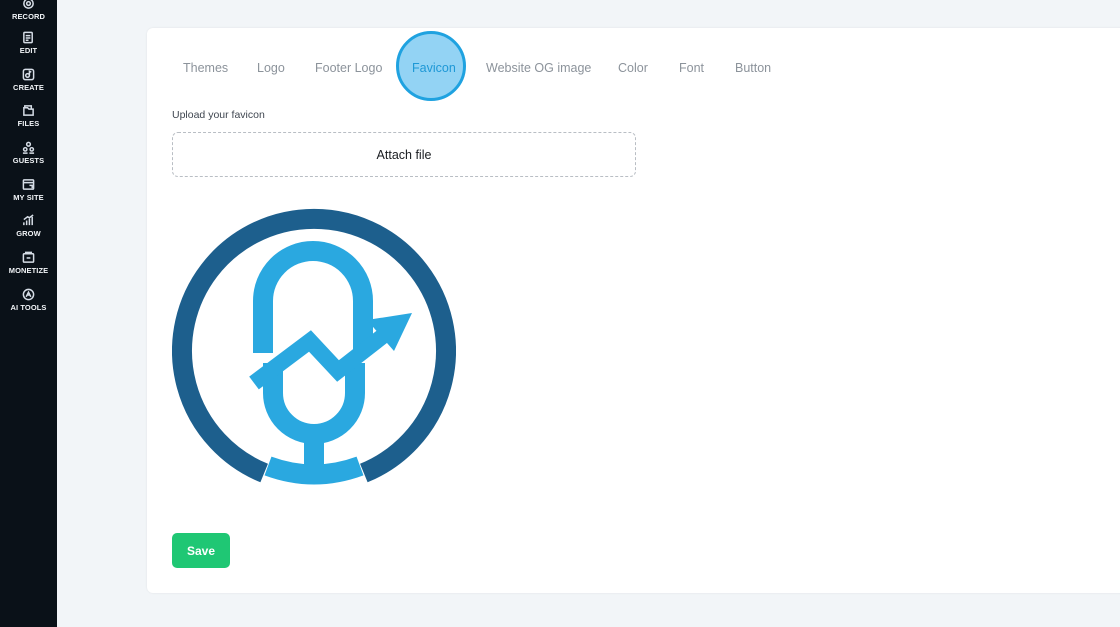 This screenshot has height=627, width=1120. I want to click on sidebar-item-label: AI TOOLS, so click(28, 307).